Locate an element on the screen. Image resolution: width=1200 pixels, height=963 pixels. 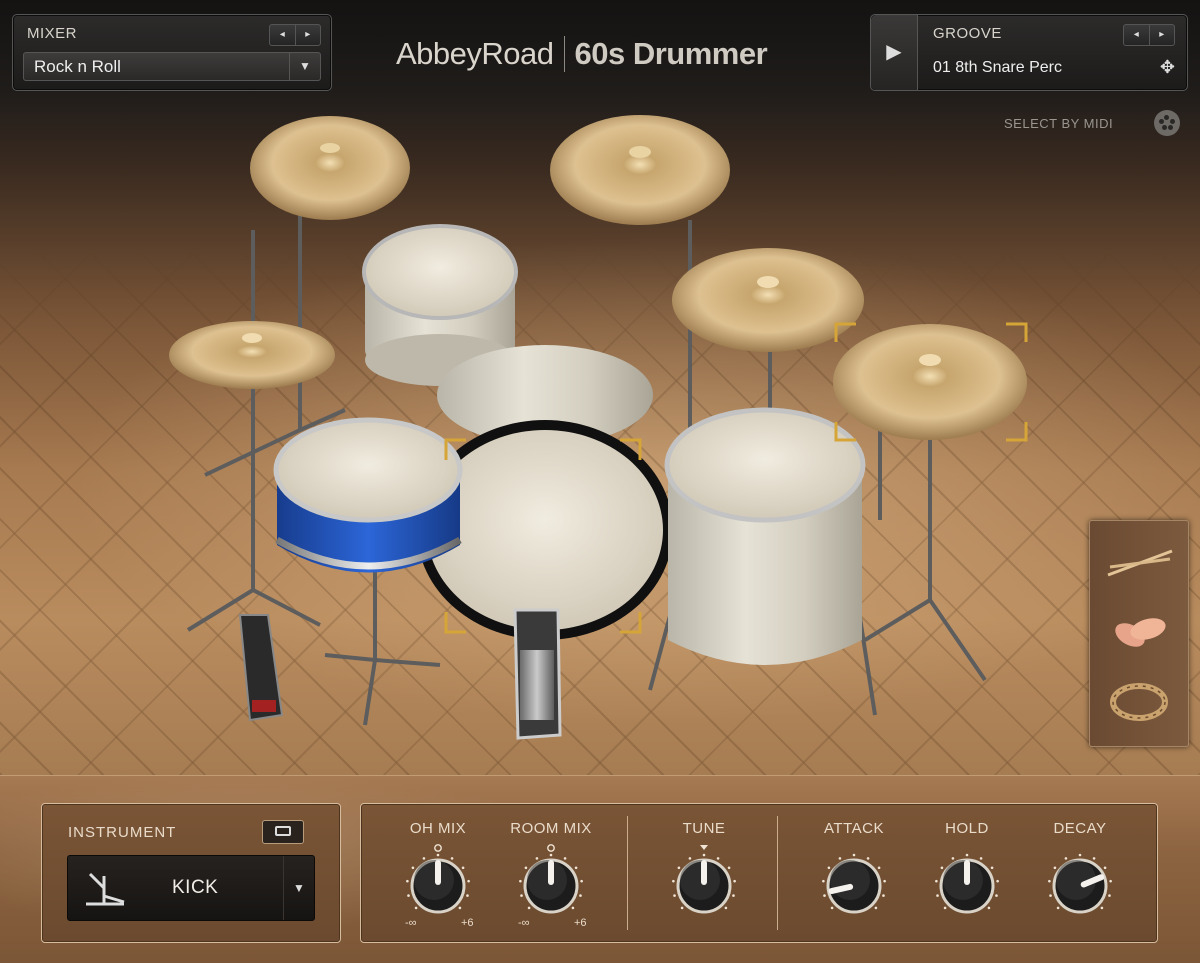
hold-knob is located at coordinates (967, 879).